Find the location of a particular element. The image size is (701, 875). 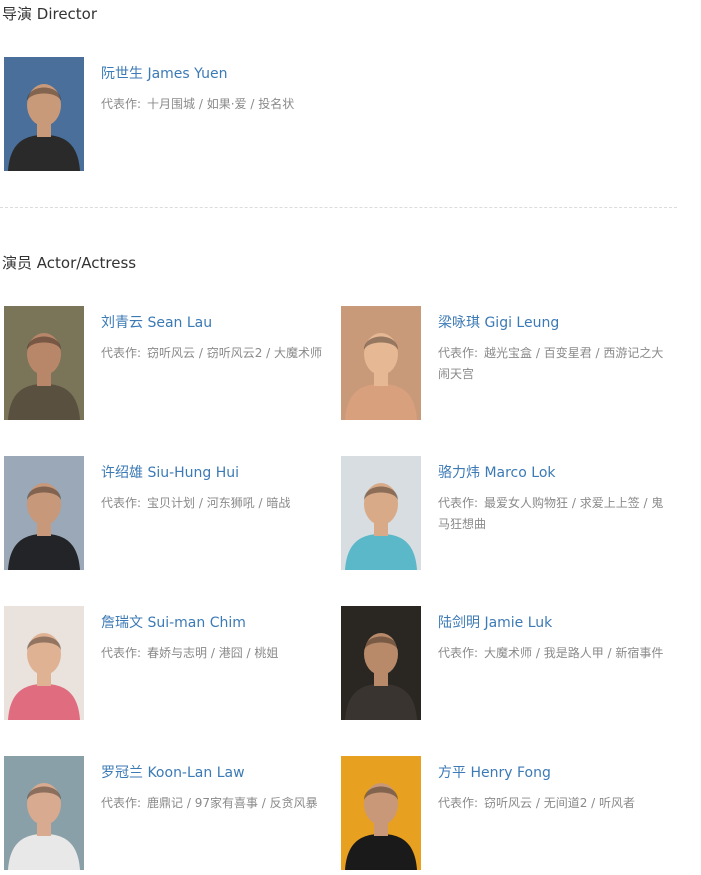

actor-name-link: 刘青云 Sean Lau is located at coordinates (156, 323).